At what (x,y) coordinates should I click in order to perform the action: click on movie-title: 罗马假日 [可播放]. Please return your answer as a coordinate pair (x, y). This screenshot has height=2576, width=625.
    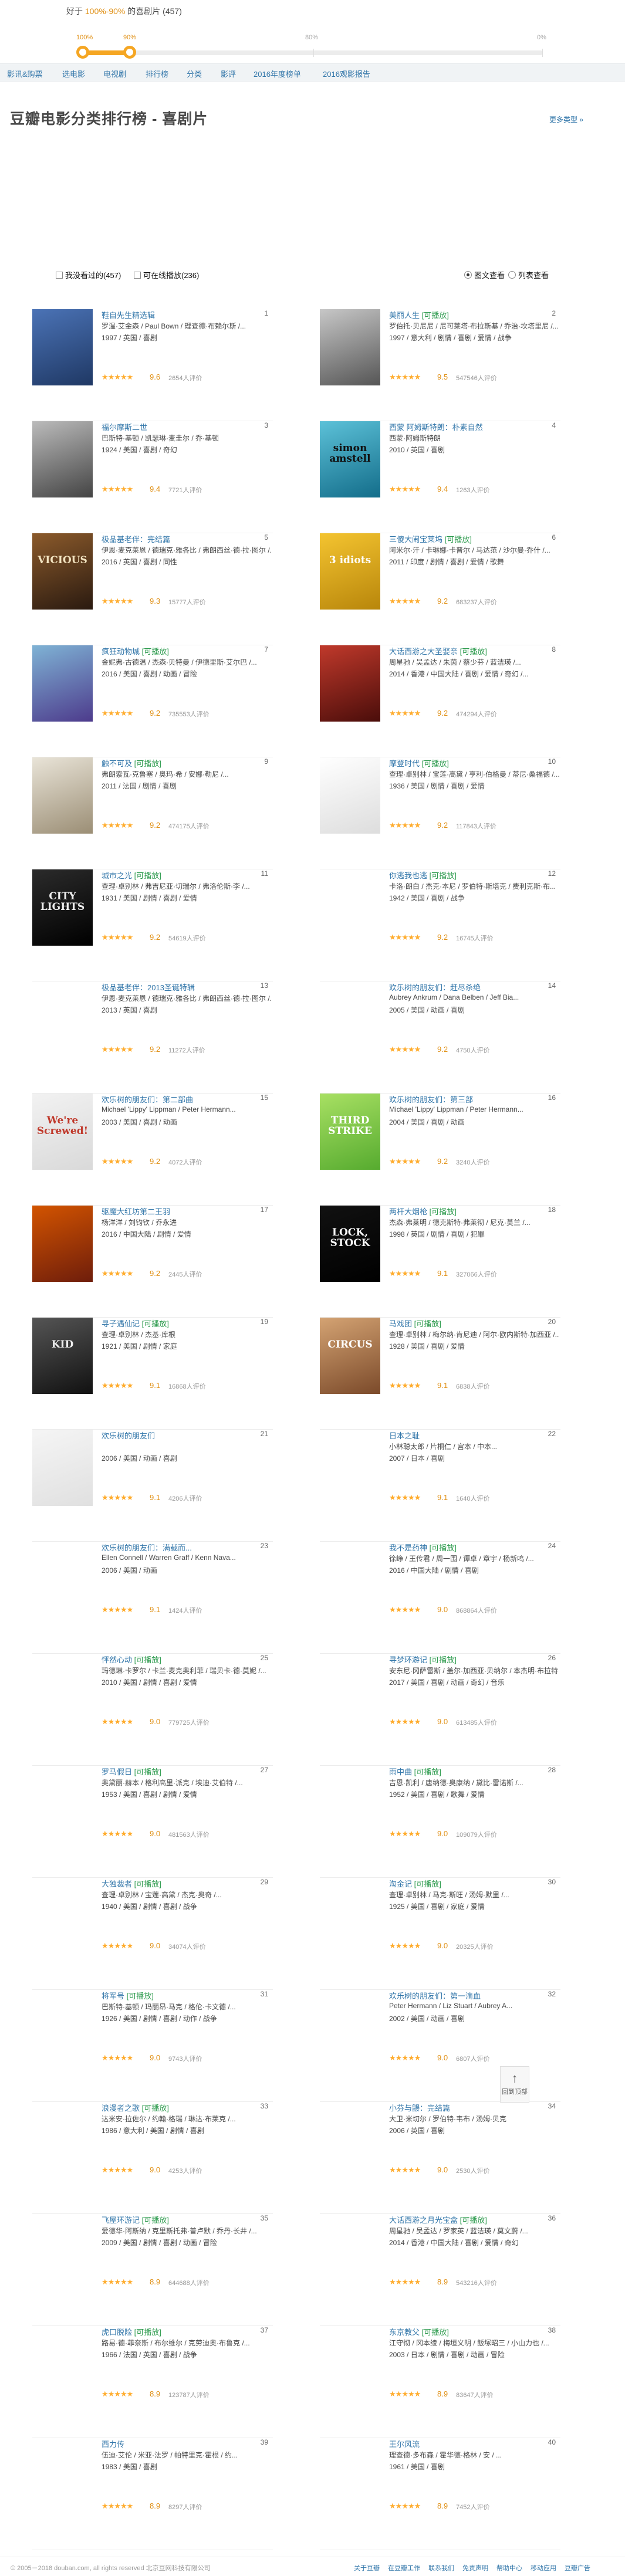
    Looking at the image, I should click on (131, 1771).